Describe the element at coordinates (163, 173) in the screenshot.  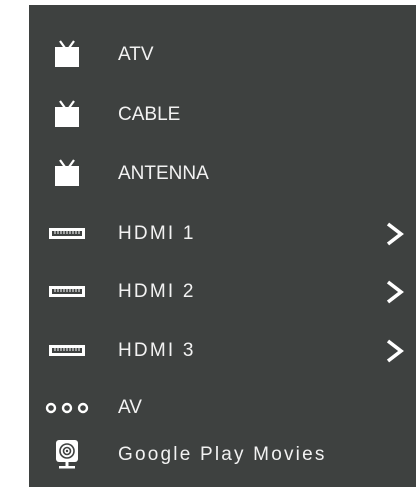
I see `menu-item-label: ANTENNA` at that location.